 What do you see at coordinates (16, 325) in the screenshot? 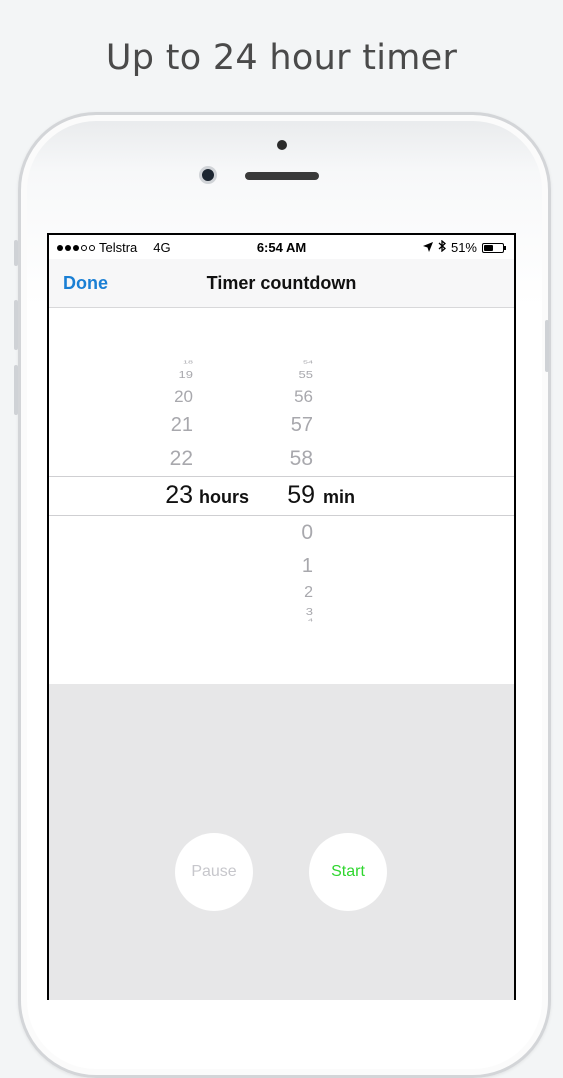
I see `volume-button-up` at bounding box center [16, 325].